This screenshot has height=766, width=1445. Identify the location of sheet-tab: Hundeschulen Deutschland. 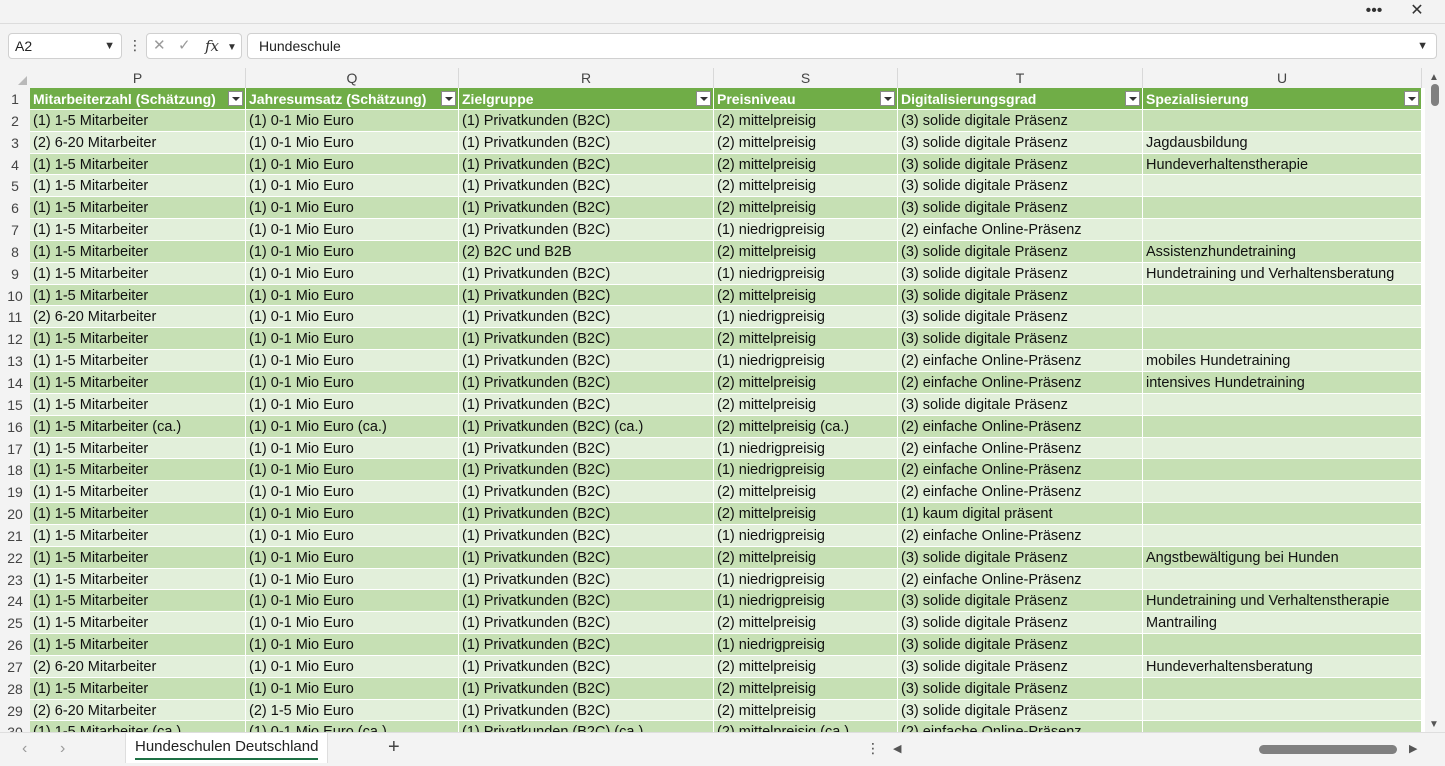
(227, 748).